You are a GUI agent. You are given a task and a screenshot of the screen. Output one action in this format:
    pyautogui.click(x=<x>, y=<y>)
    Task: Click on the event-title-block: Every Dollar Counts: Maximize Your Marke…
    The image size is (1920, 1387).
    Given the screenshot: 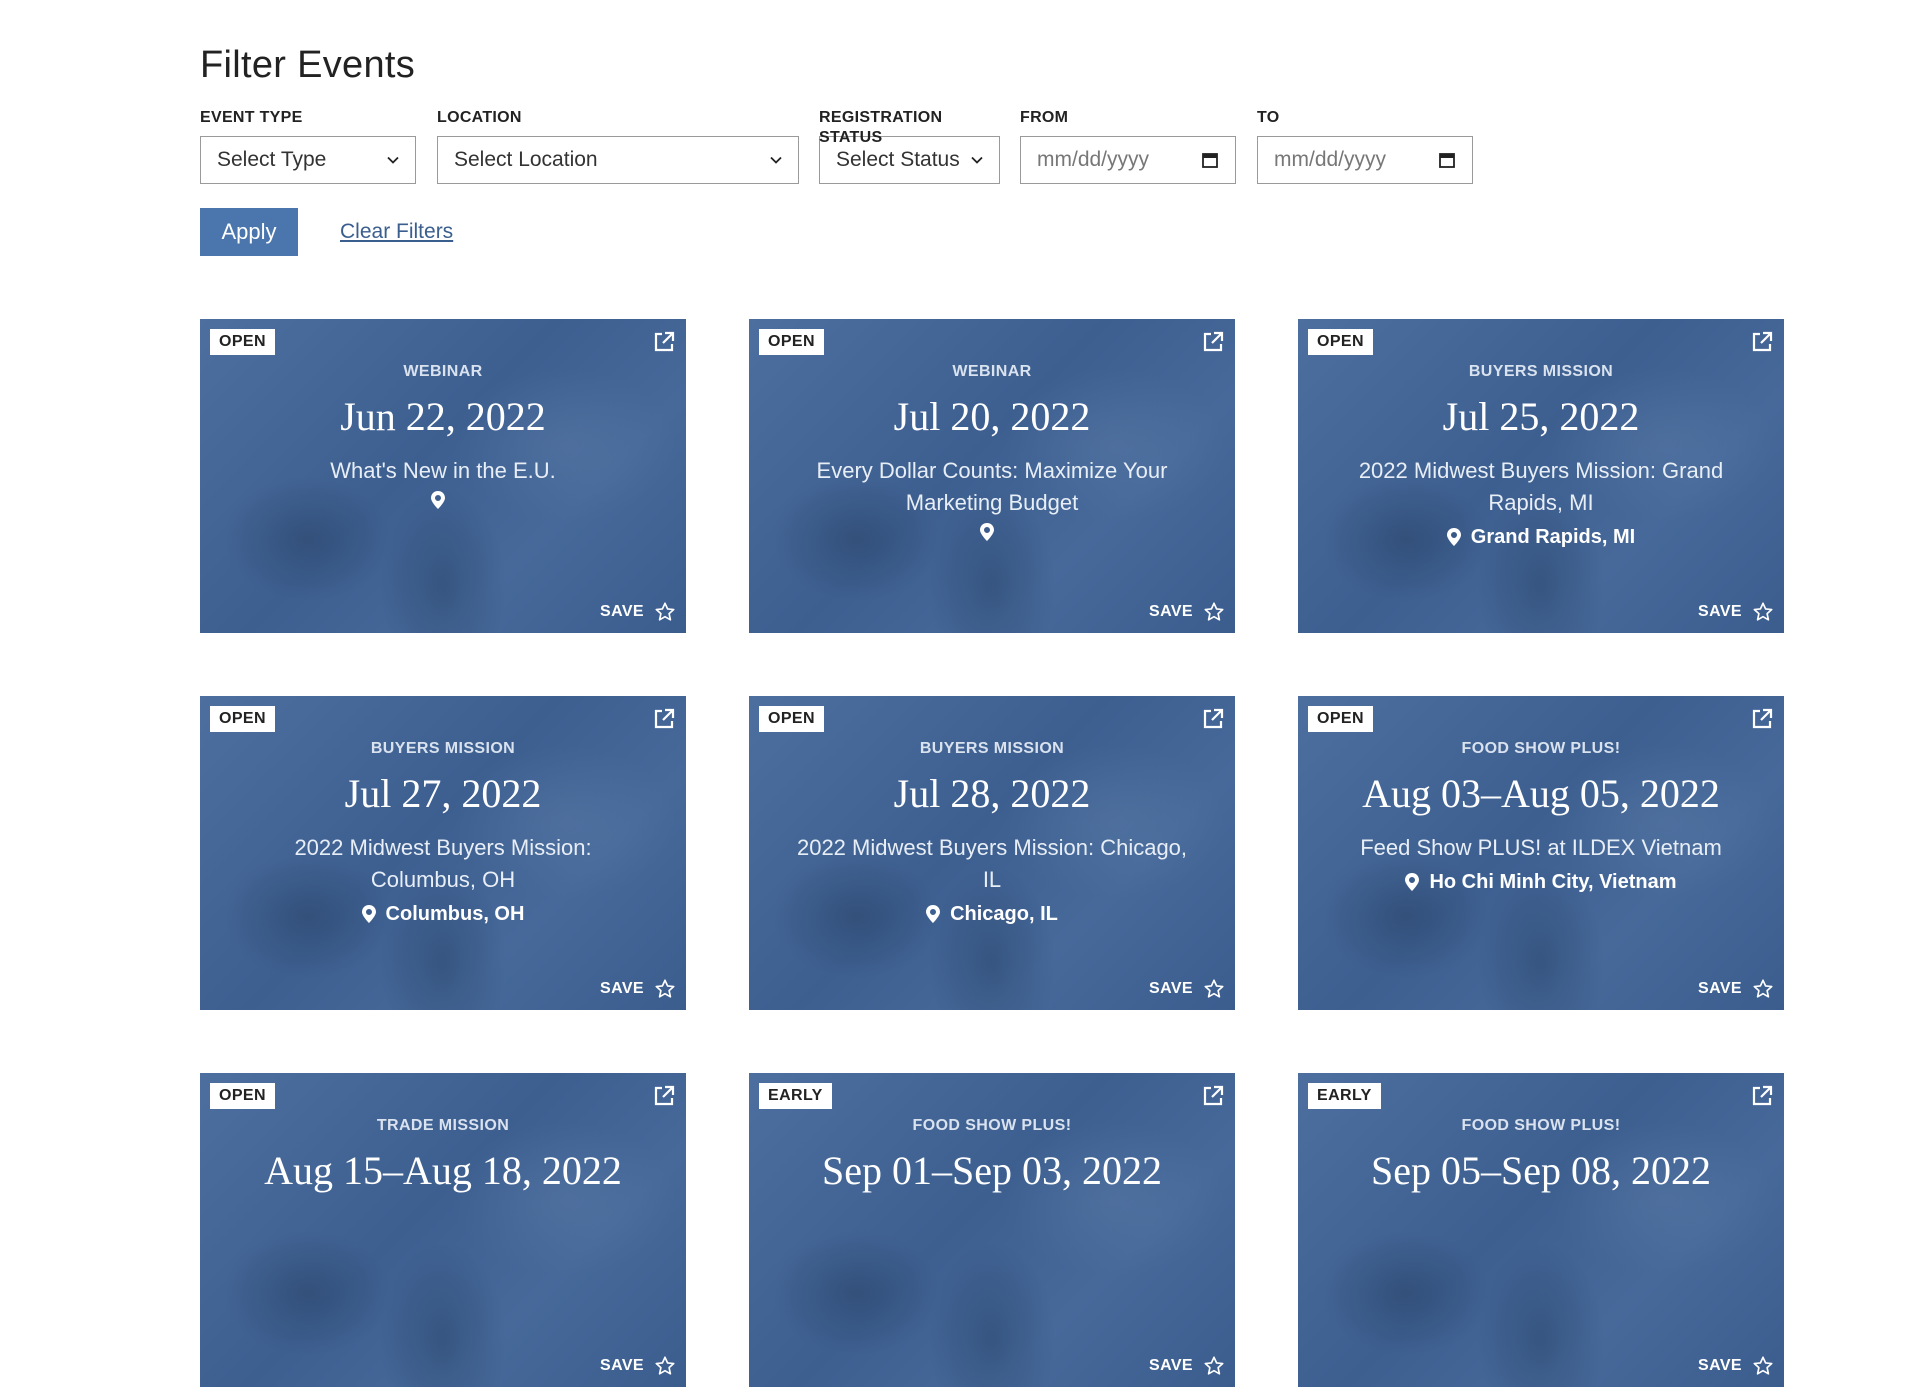 What is the action you would take?
    pyautogui.click(x=992, y=498)
    